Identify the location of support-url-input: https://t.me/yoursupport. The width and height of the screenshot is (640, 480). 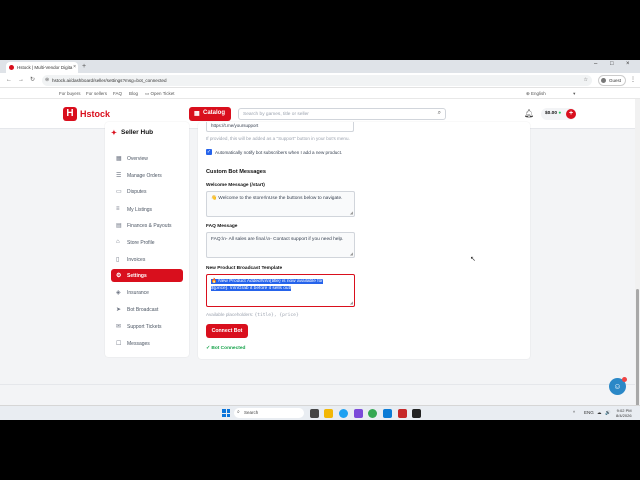
(280, 127).